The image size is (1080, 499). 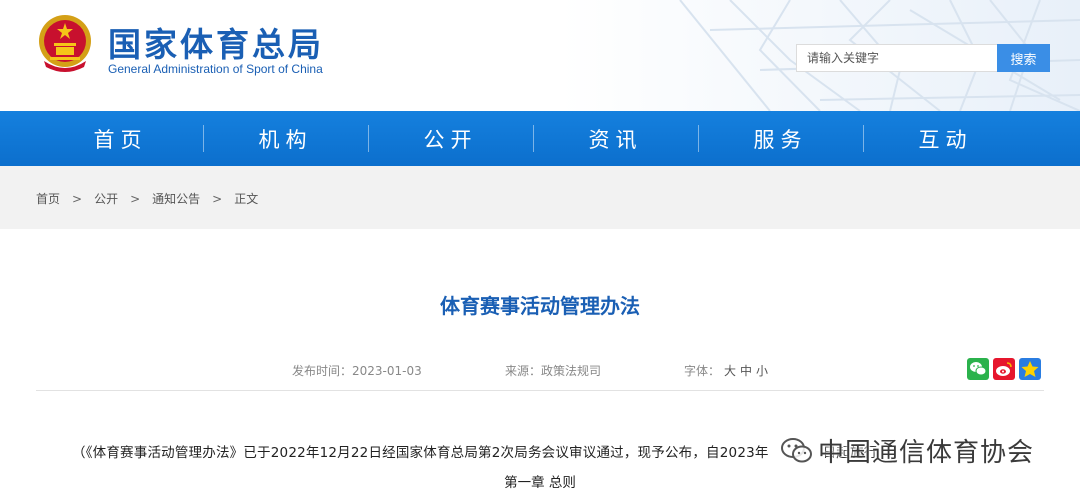 I want to click on nav-item-interaction: 互动, so click(x=945, y=138).